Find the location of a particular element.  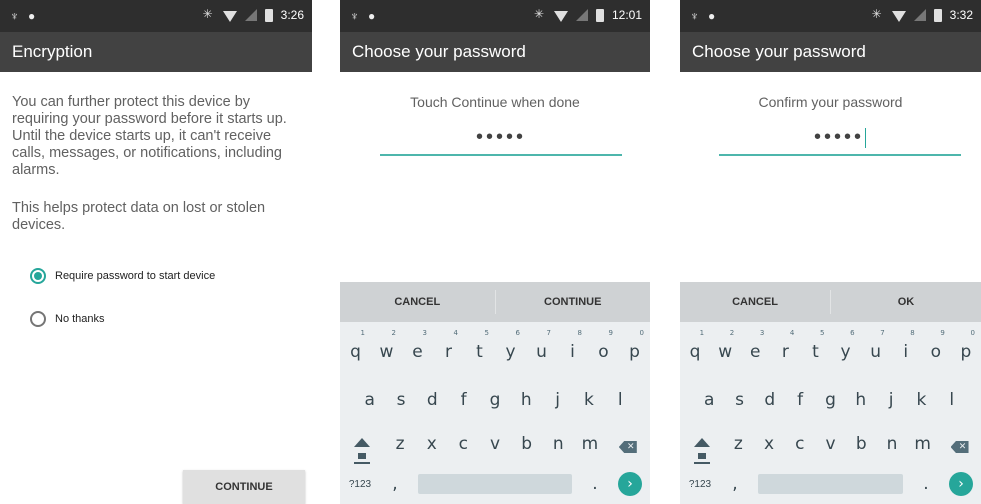

notification-icon: ● is located at coordinates (372, 16).